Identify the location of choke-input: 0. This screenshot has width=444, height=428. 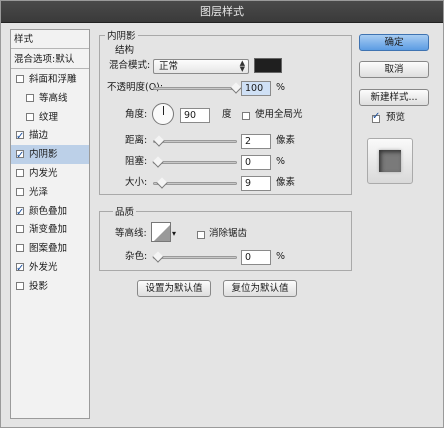
(256, 162).